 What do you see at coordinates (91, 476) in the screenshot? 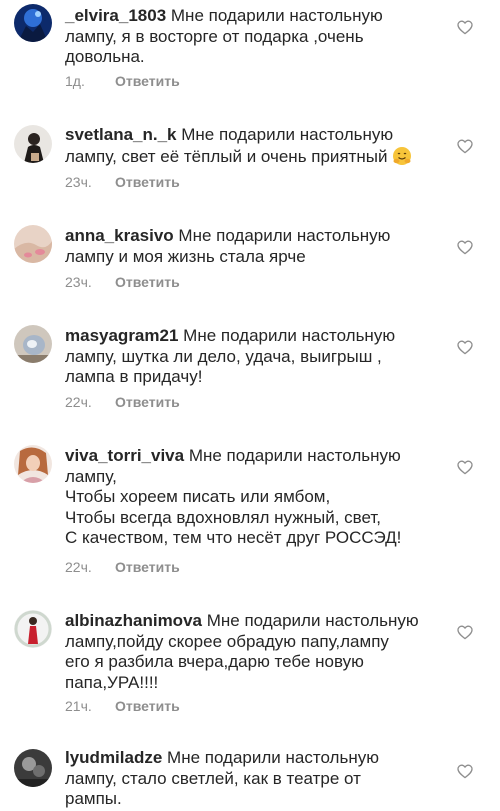
I see `comment-text: лампу,` at bounding box center [91, 476].